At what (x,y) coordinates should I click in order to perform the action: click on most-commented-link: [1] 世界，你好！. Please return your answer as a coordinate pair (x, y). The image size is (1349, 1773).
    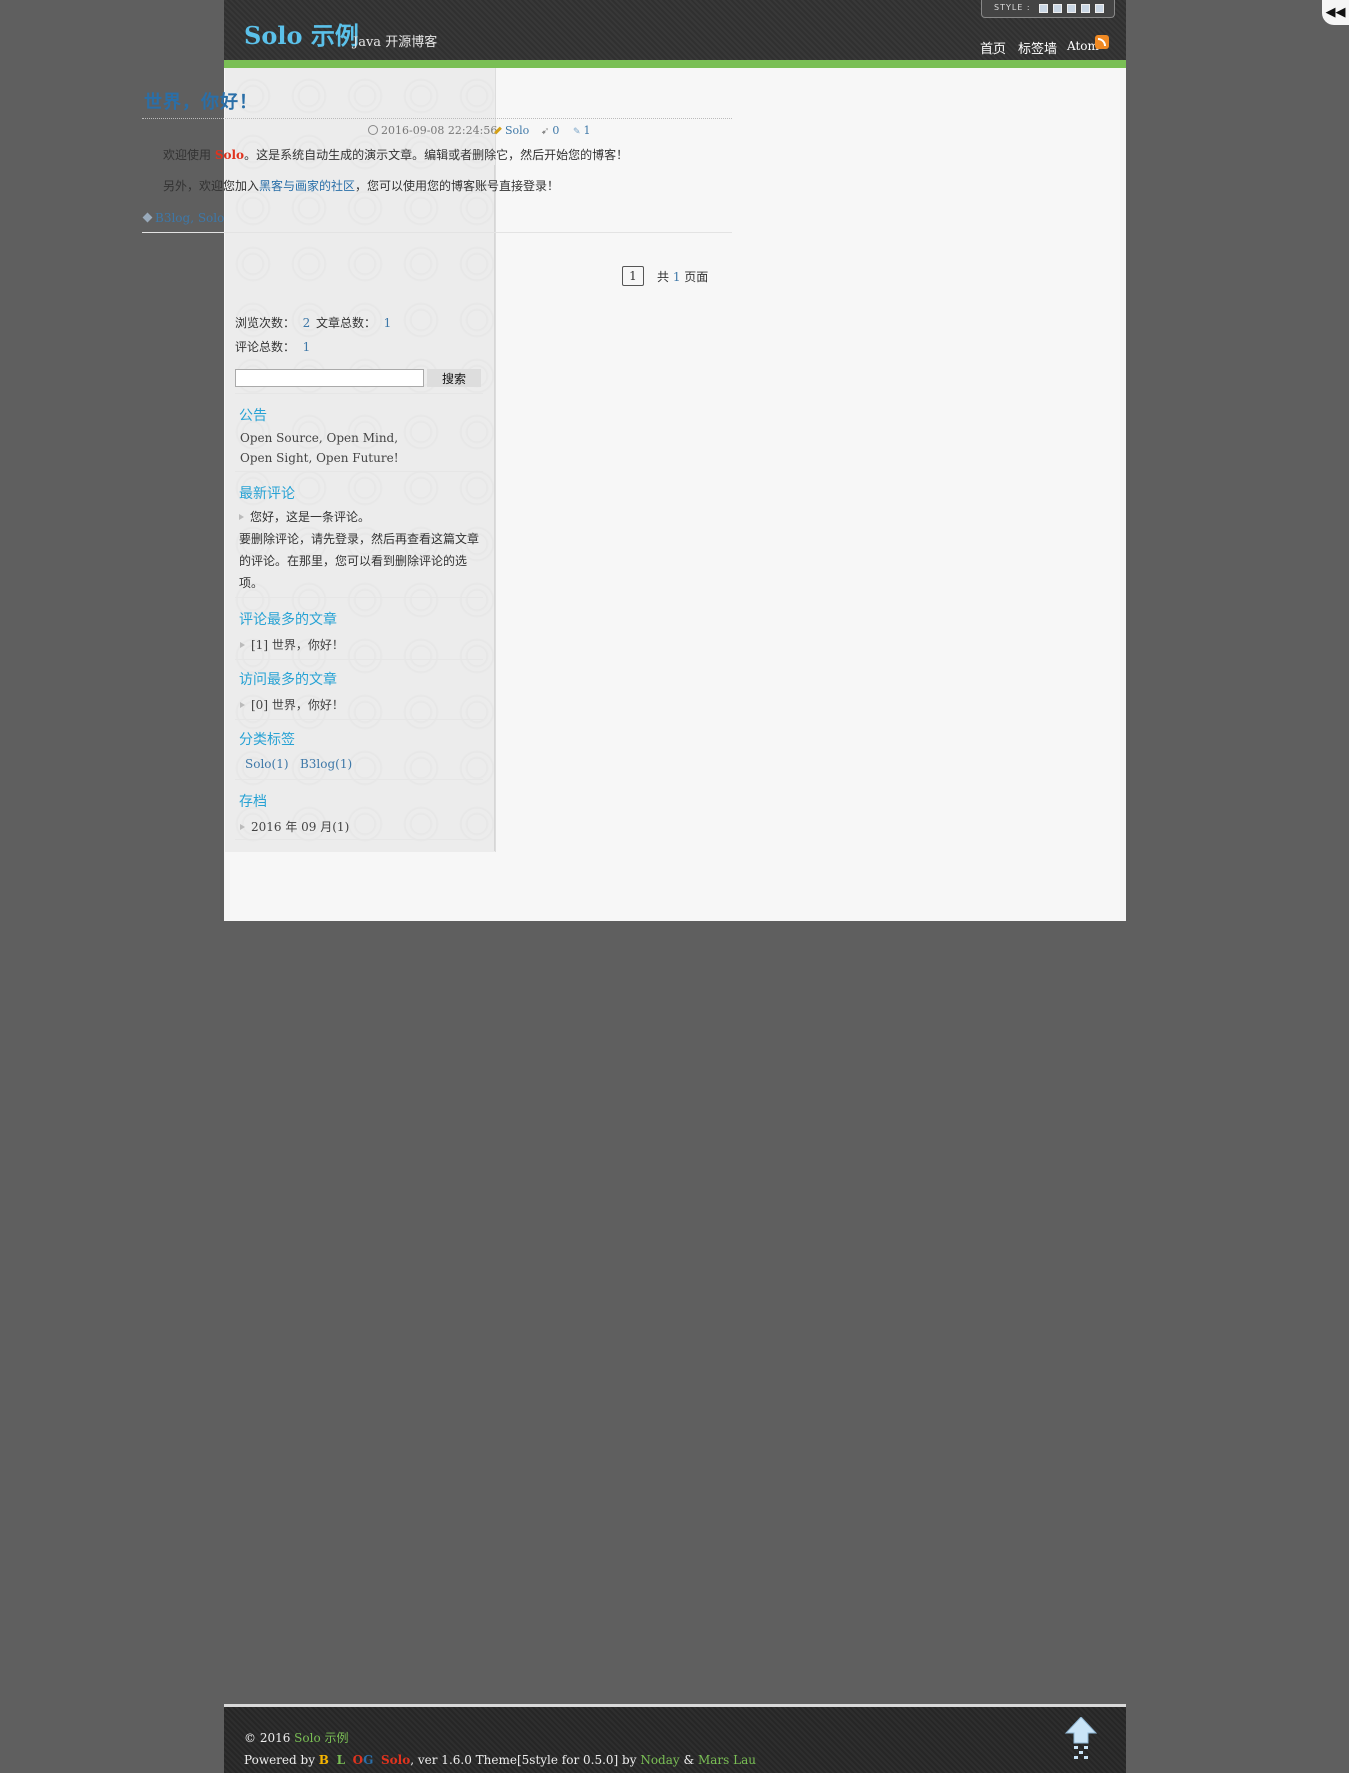
    Looking at the image, I should click on (297, 645).